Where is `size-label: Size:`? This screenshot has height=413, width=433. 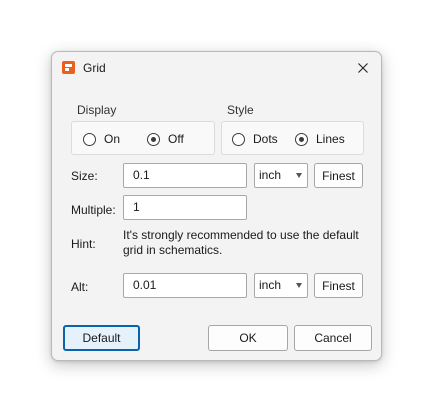 size-label: Size: is located at coordinates (84, 176).